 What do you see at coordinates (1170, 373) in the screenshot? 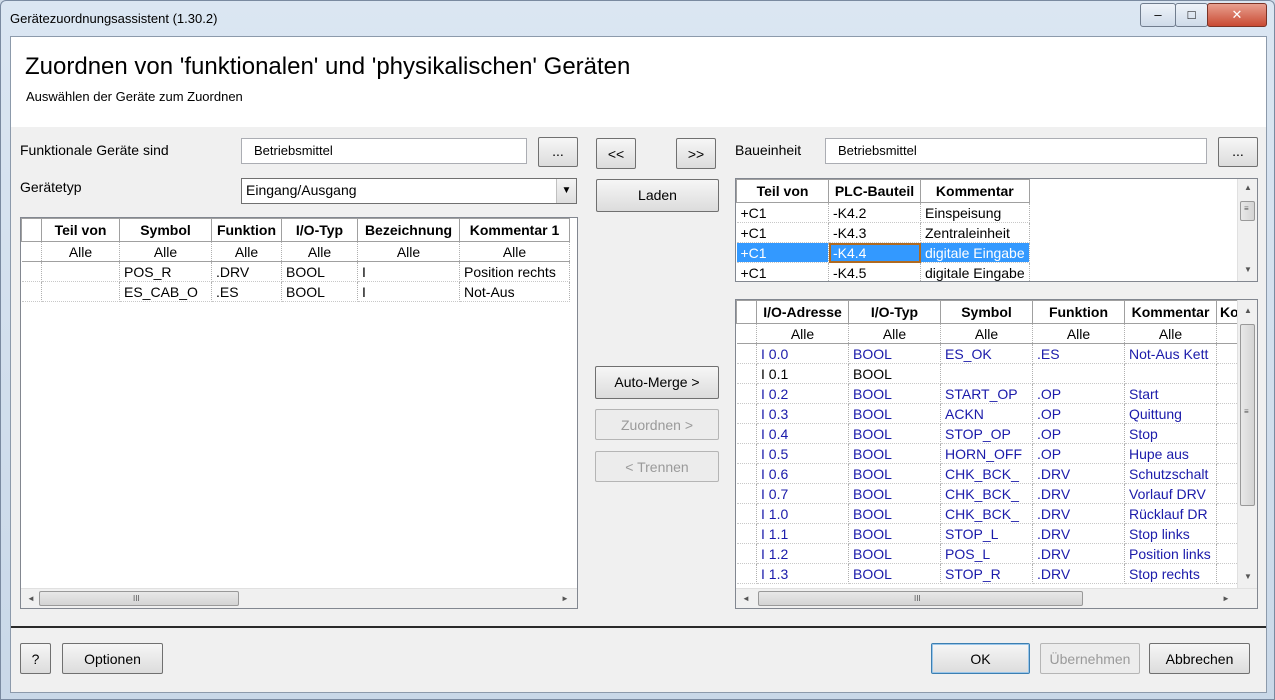
I see `cell-comment` at bounding box center [1170, 373].